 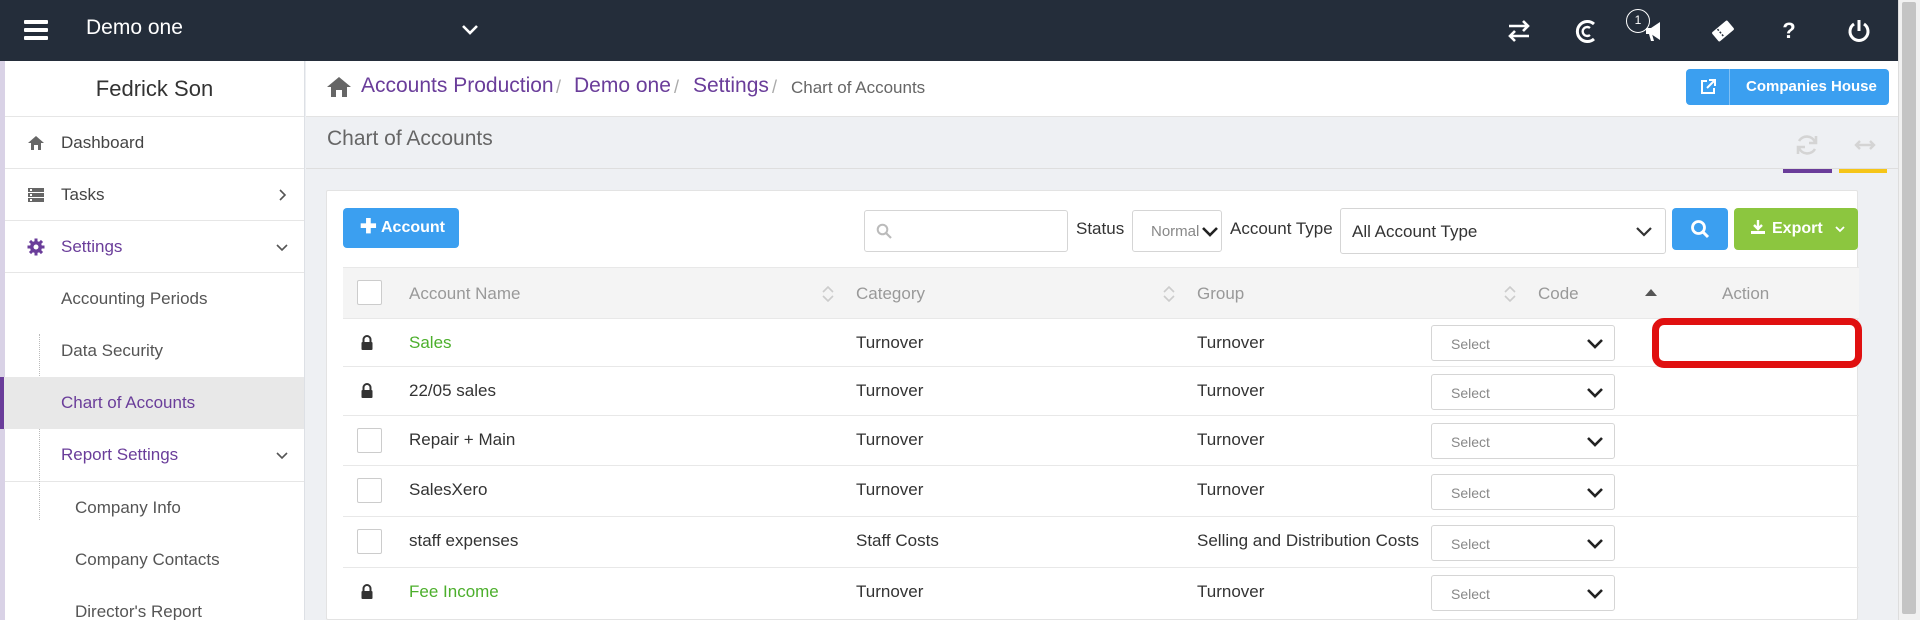 What do you see at coordinates (339, 87) in the screenshot?
I see `home-icon` at bounding box center [339, 87].